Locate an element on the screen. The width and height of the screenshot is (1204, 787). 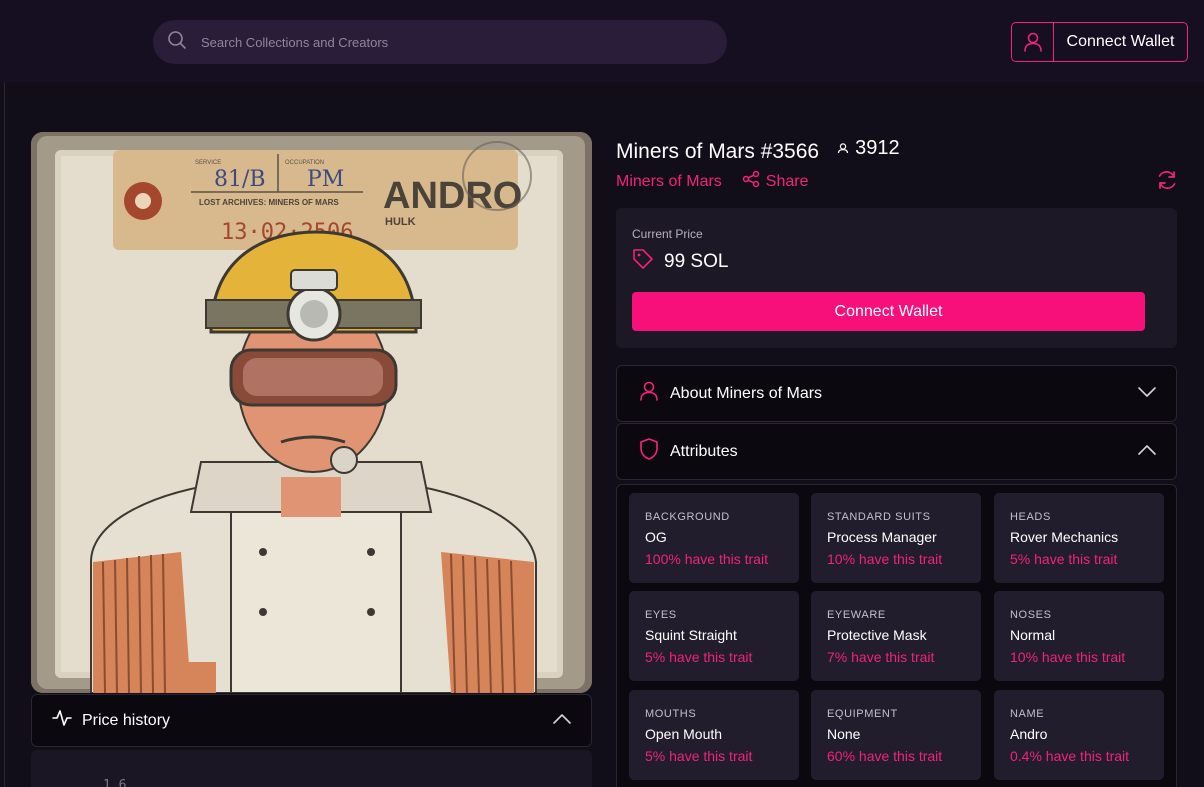
attribute-value: OG is located at coordinates (656, 537).